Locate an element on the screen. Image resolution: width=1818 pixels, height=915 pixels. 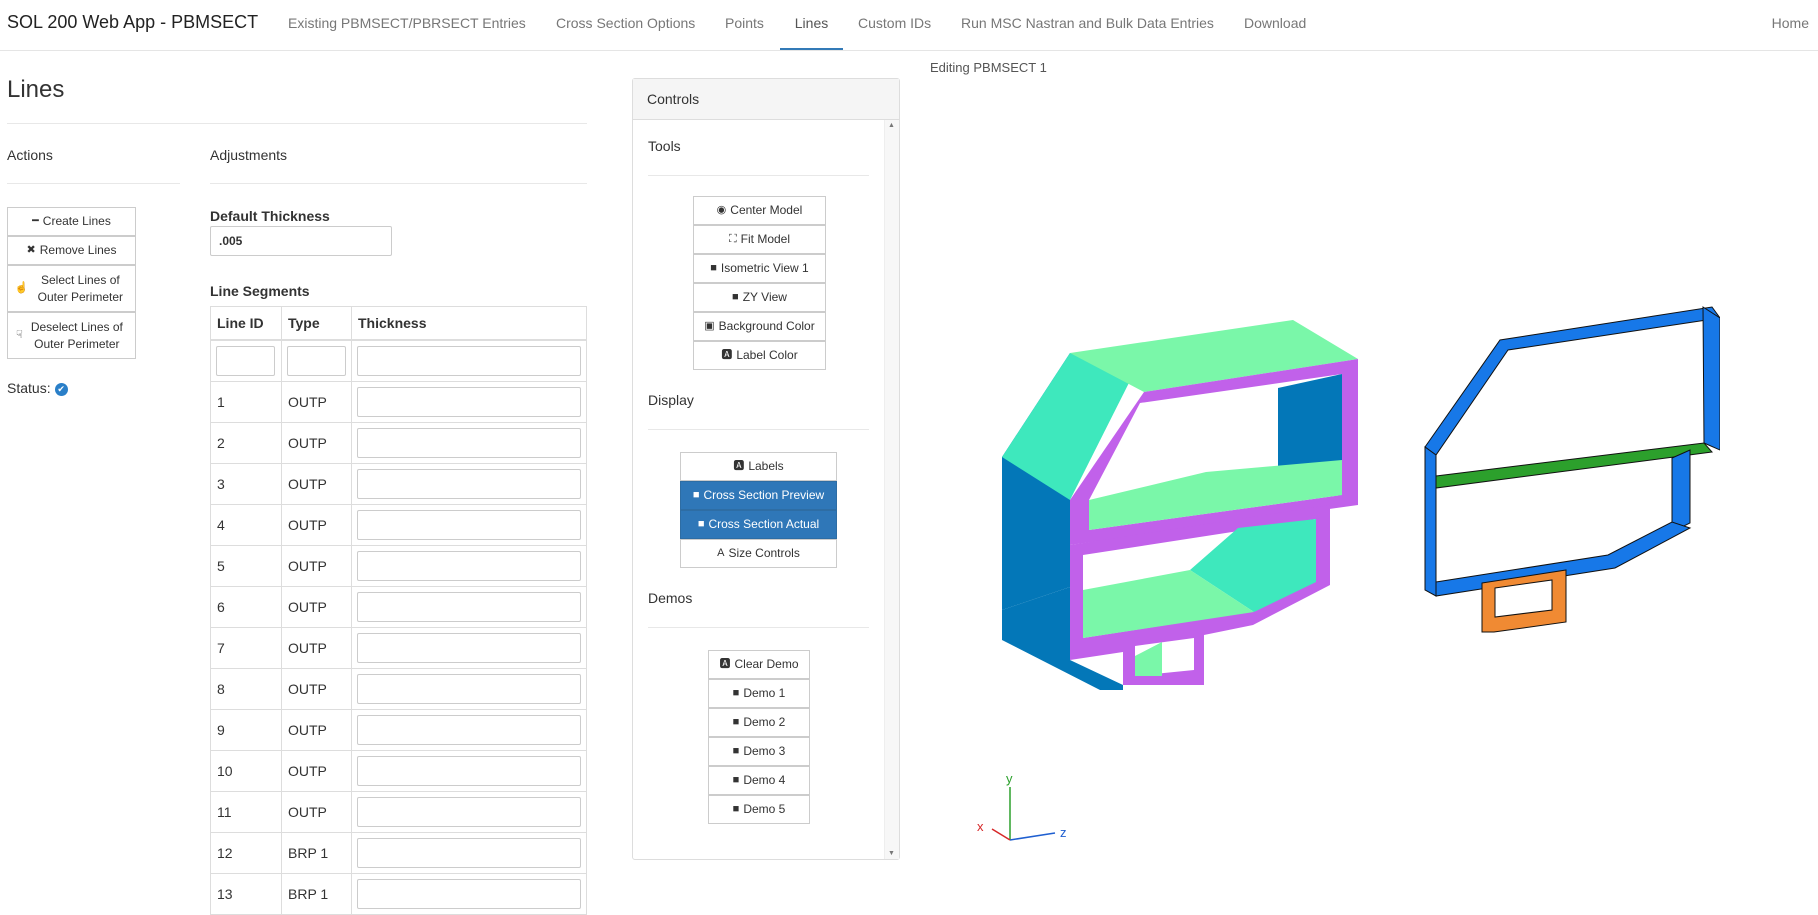
line-id-cell: 9 is located at coordinates (246, 730).